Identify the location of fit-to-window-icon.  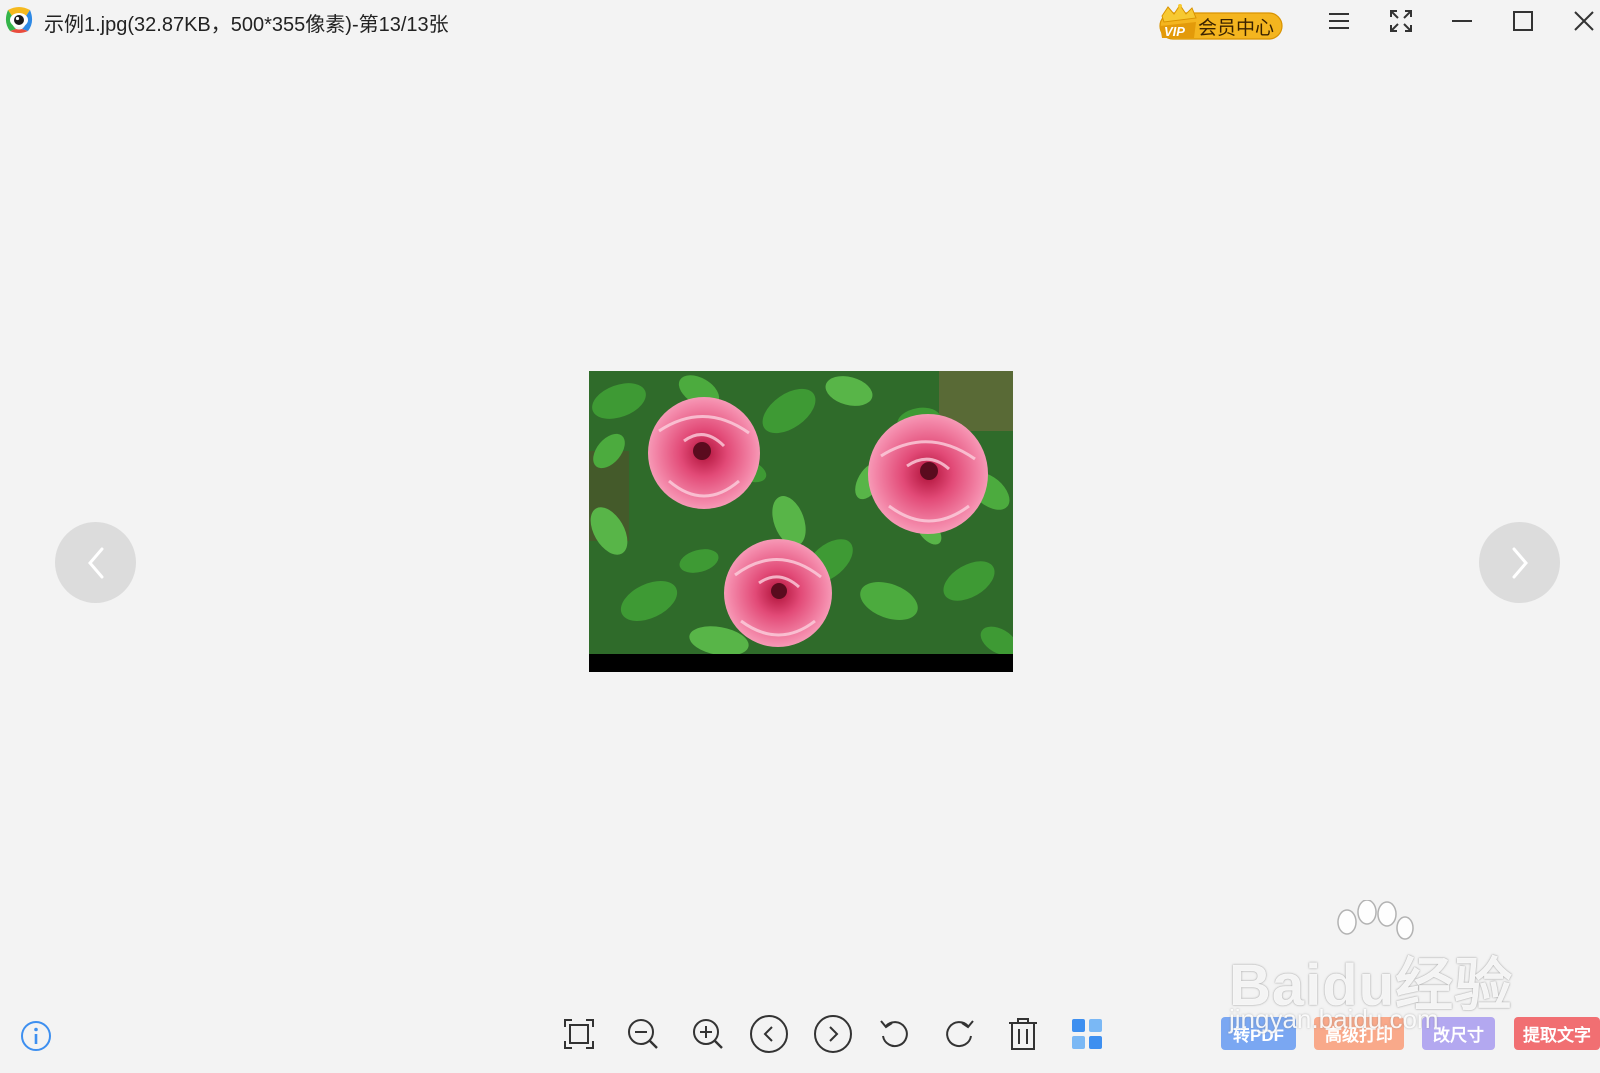
(579, 1034).